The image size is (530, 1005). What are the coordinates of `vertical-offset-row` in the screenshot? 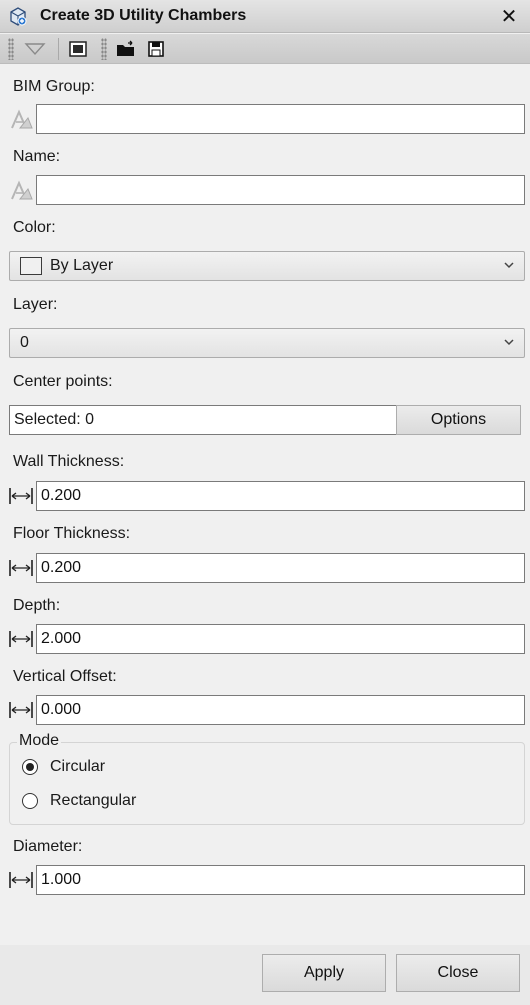 It's located at (265, 710).